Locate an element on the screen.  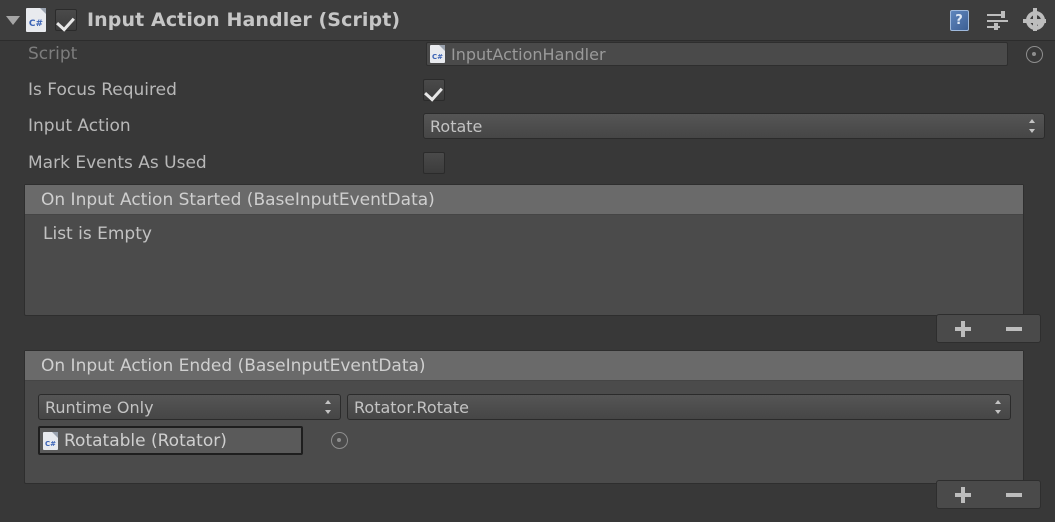
settings-button is located at coordinates (1034, 20).